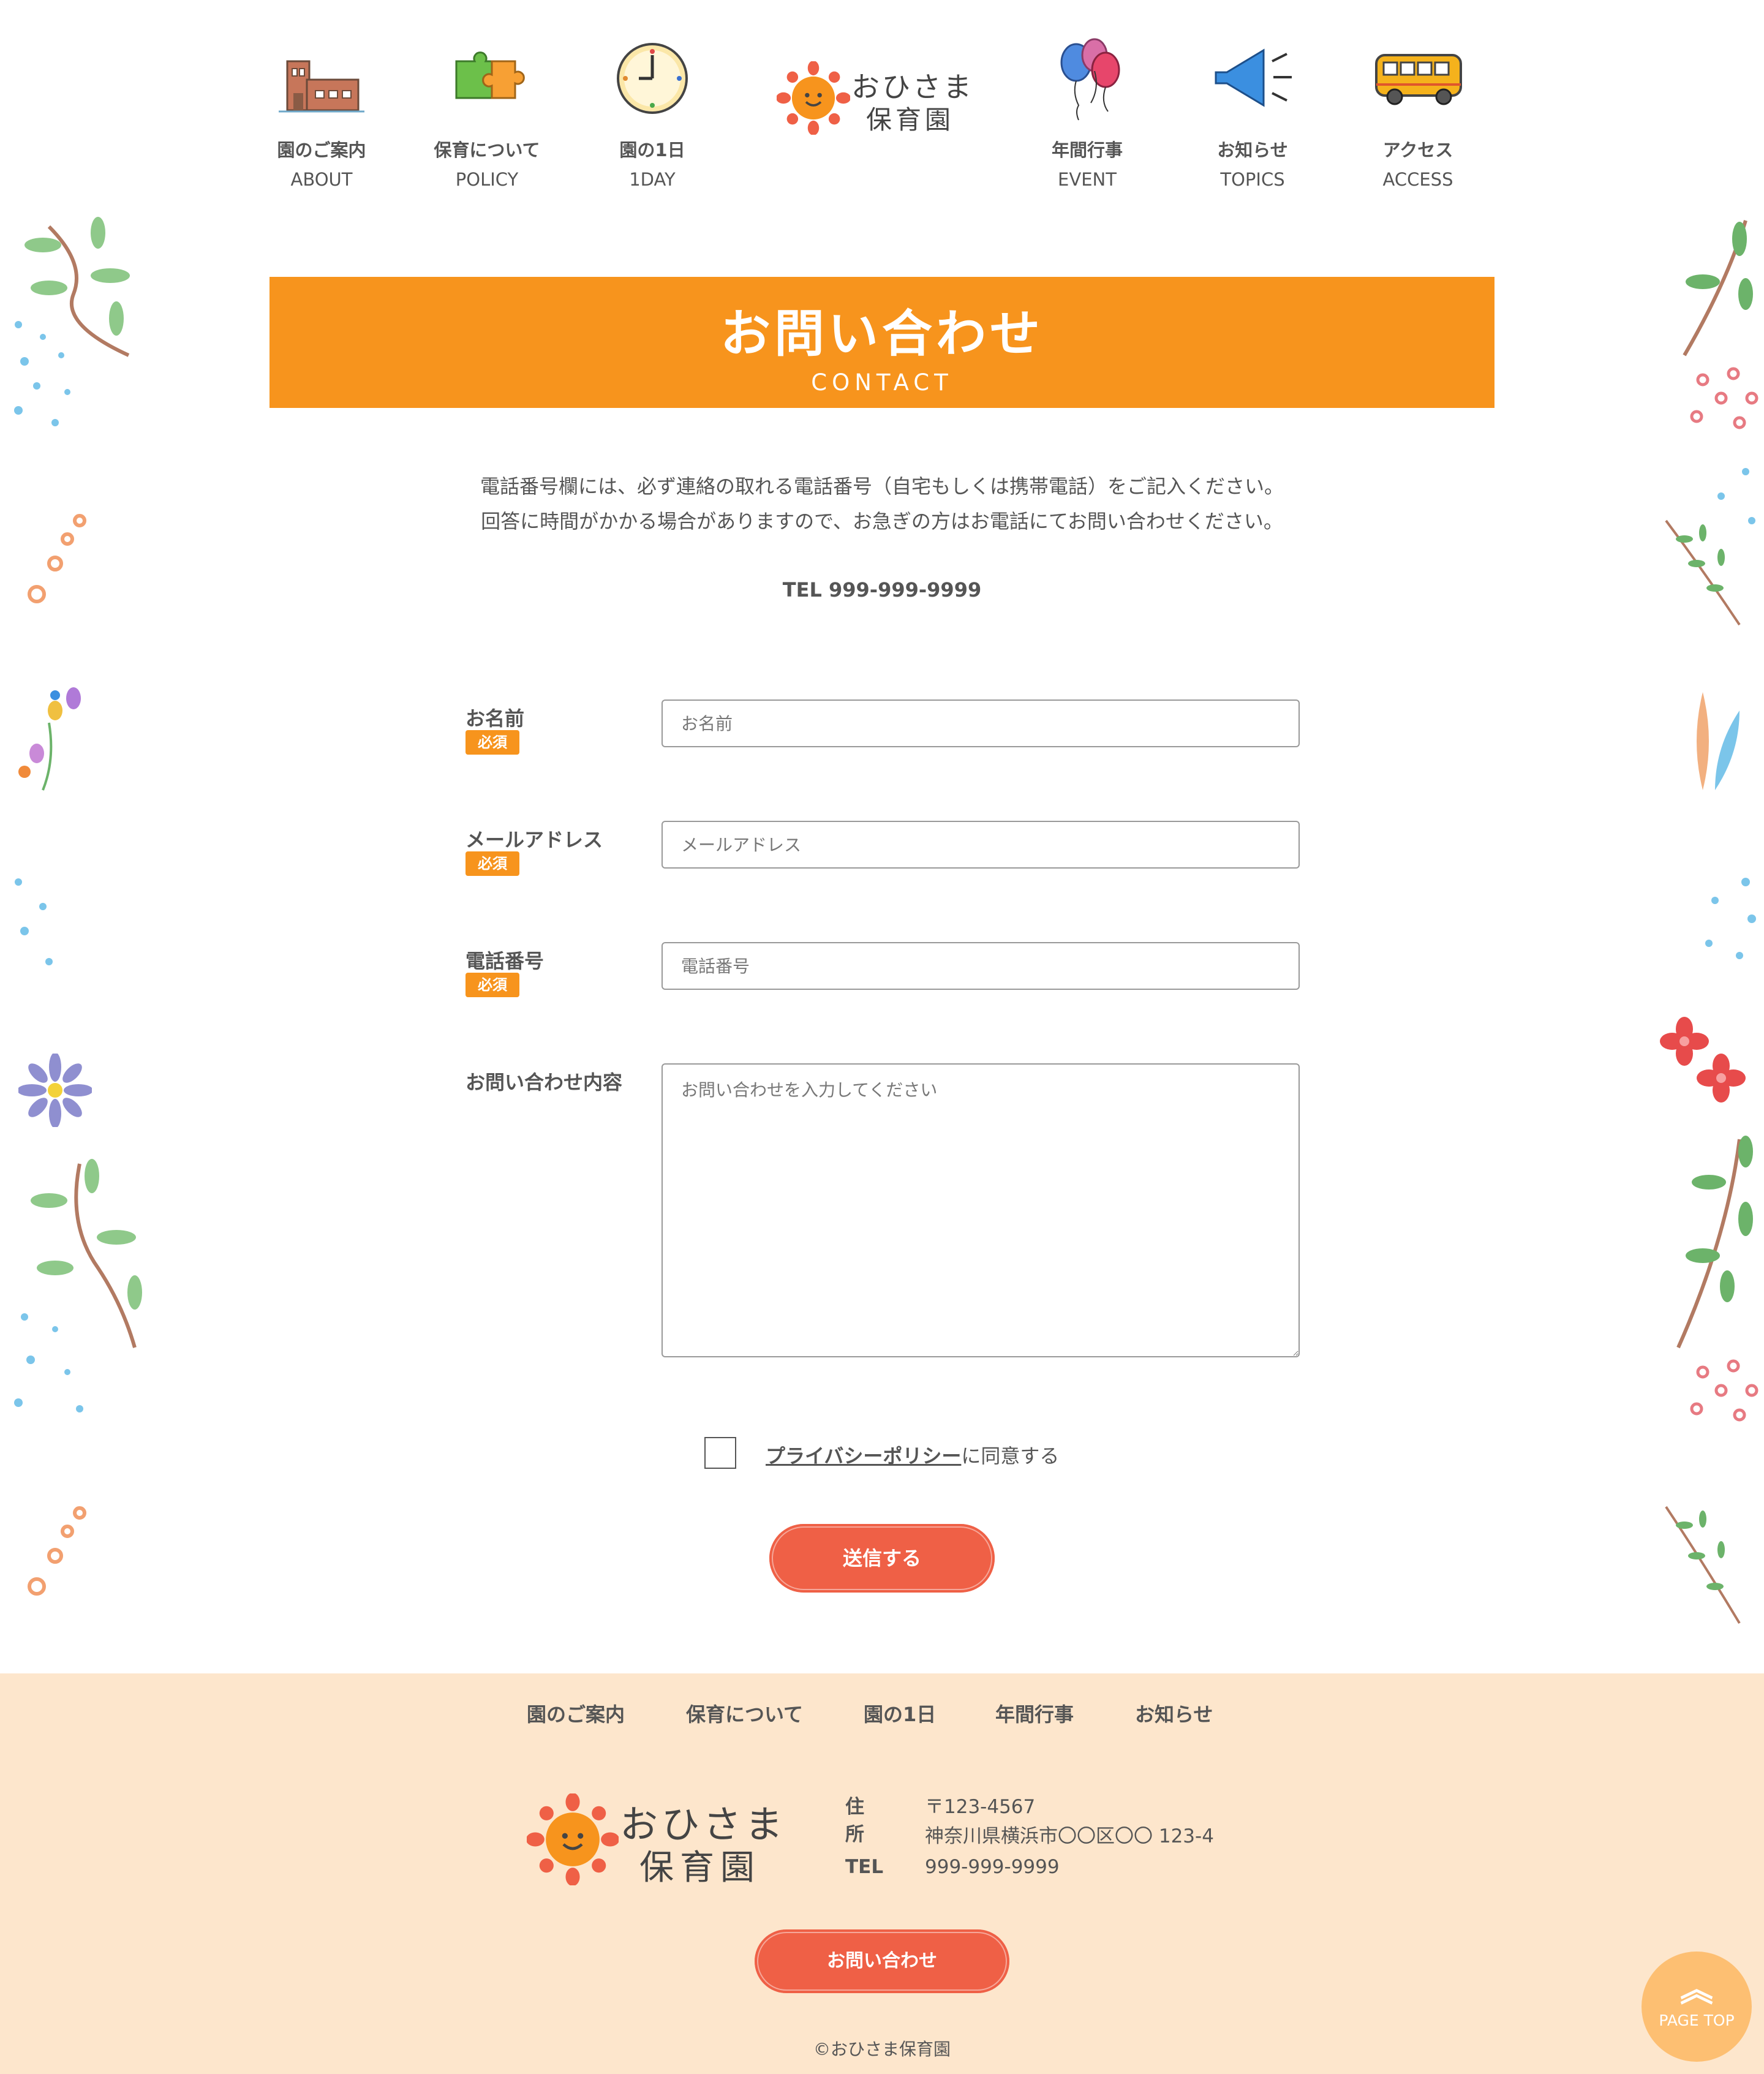  What do you see at coordinates (322, 150) in the screenshot?
I see `nav-label-ja: 園のご案内` at bounding box center [322, 150].